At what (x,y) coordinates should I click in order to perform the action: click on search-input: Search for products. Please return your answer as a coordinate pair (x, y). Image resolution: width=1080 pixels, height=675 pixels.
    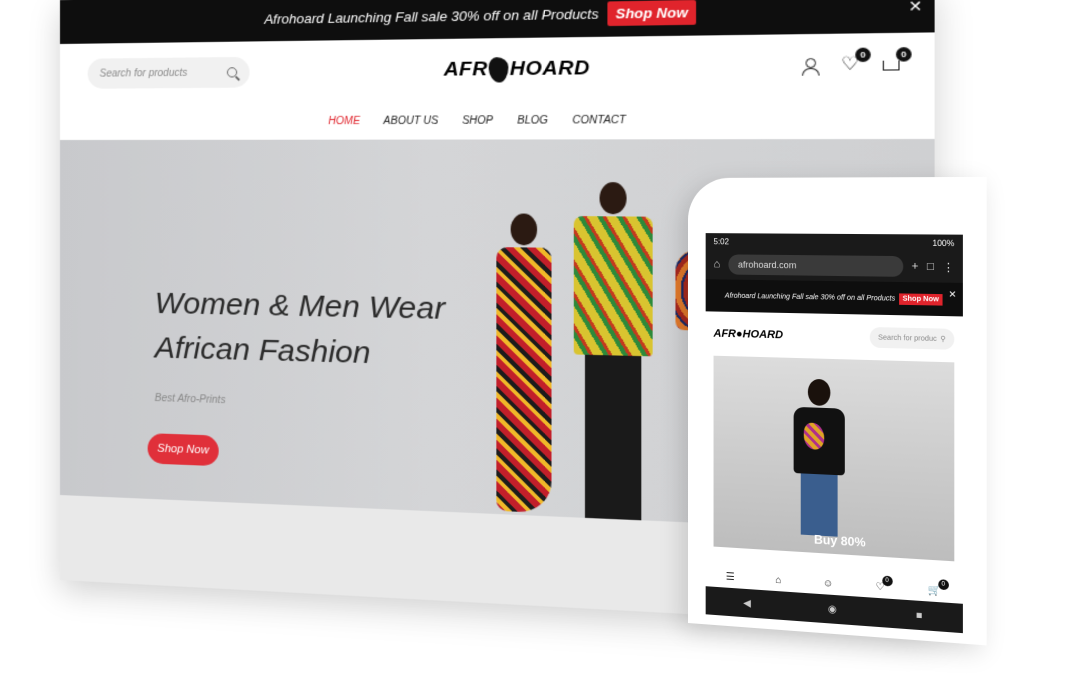
    Looking at the image, I should click on (168, 72).